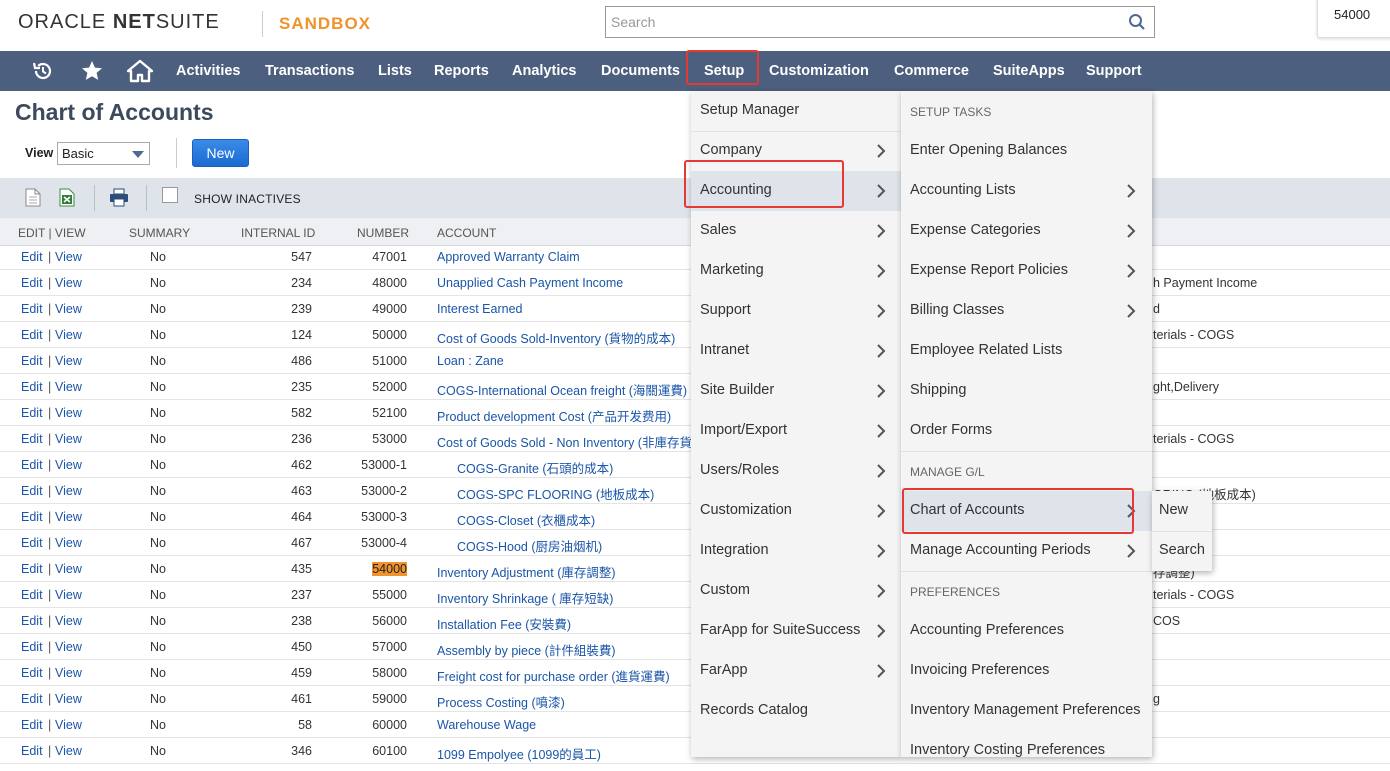  What do you see at coordinates (931, 71) in the screenshot?
I see `nav-commerce: Commerce` at bounding box center [931, 71].